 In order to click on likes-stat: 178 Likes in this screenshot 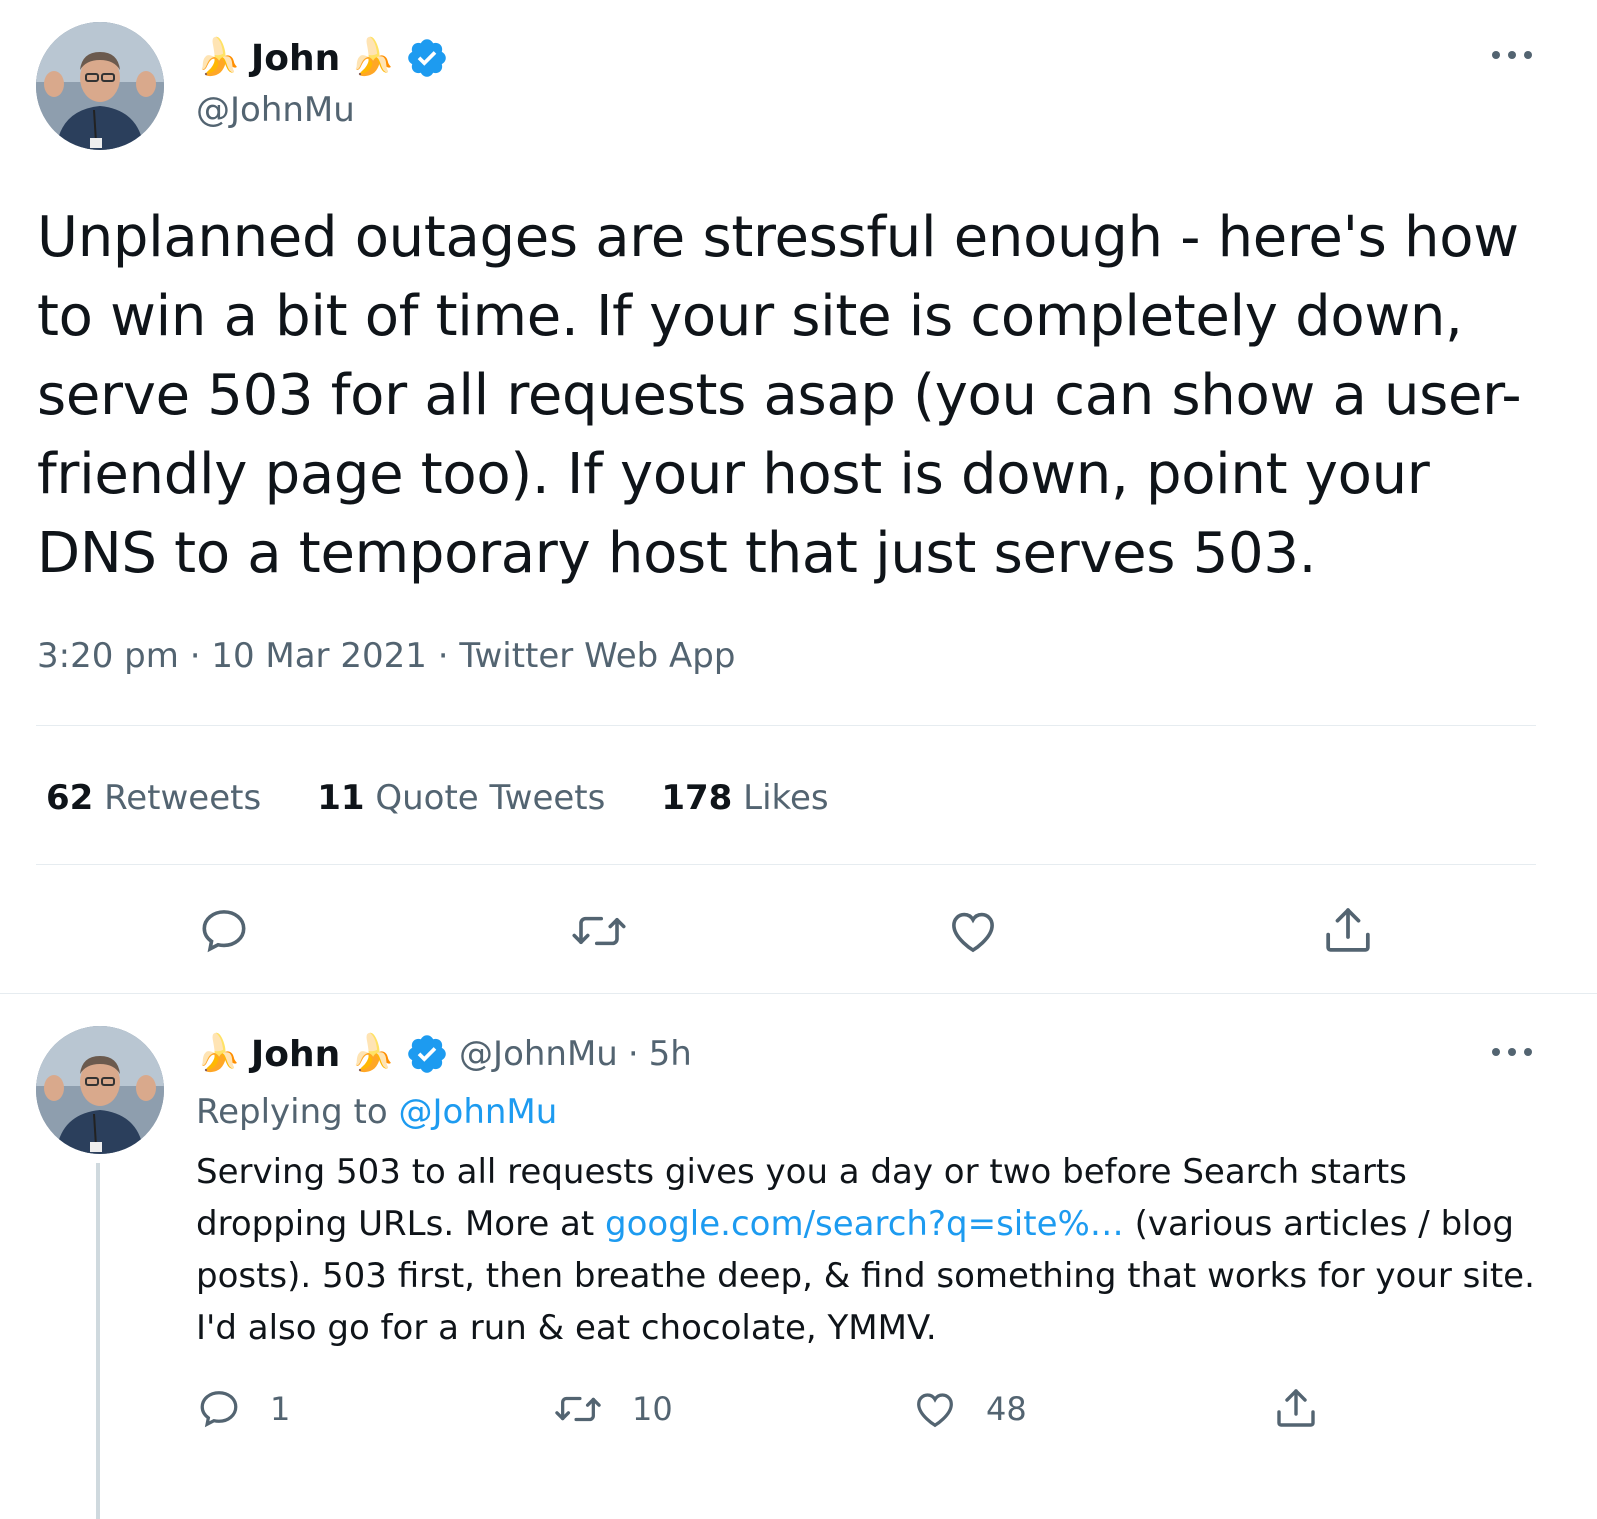, I will do `click(744, 798)`.